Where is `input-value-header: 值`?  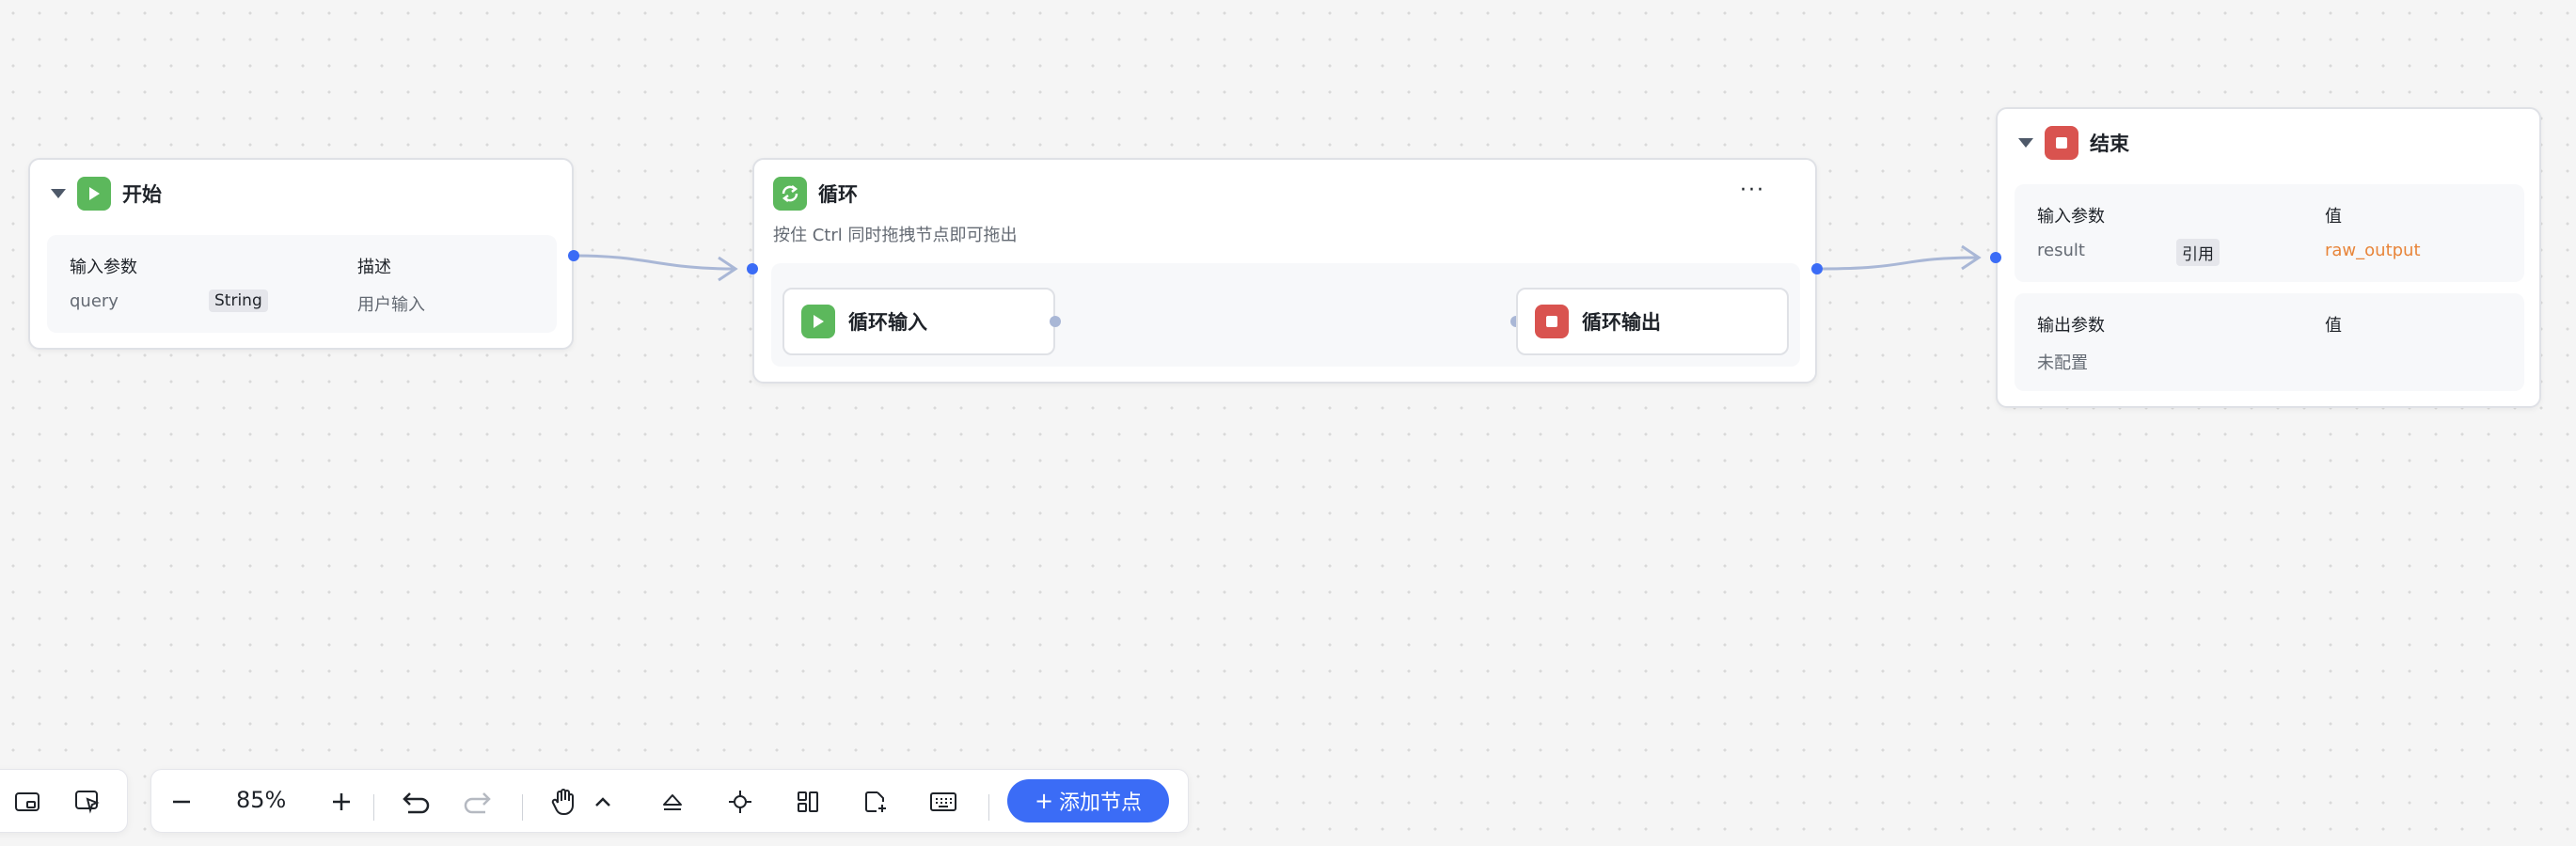 input-value-header: 值 is located at coordinates (2333, 217).